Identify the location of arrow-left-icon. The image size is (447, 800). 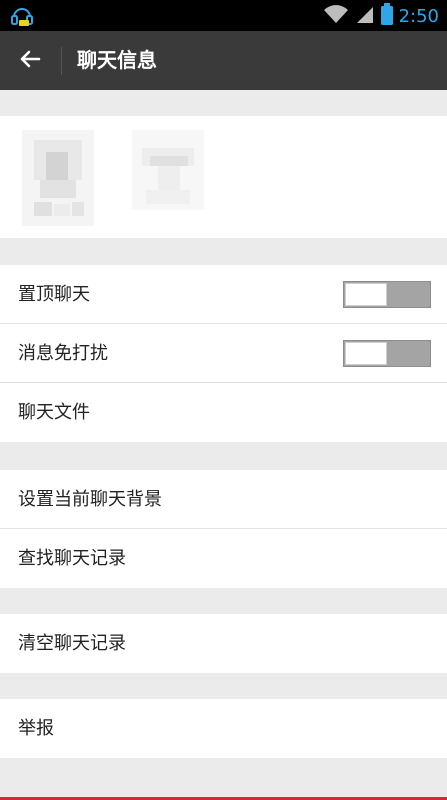
(30, 61).